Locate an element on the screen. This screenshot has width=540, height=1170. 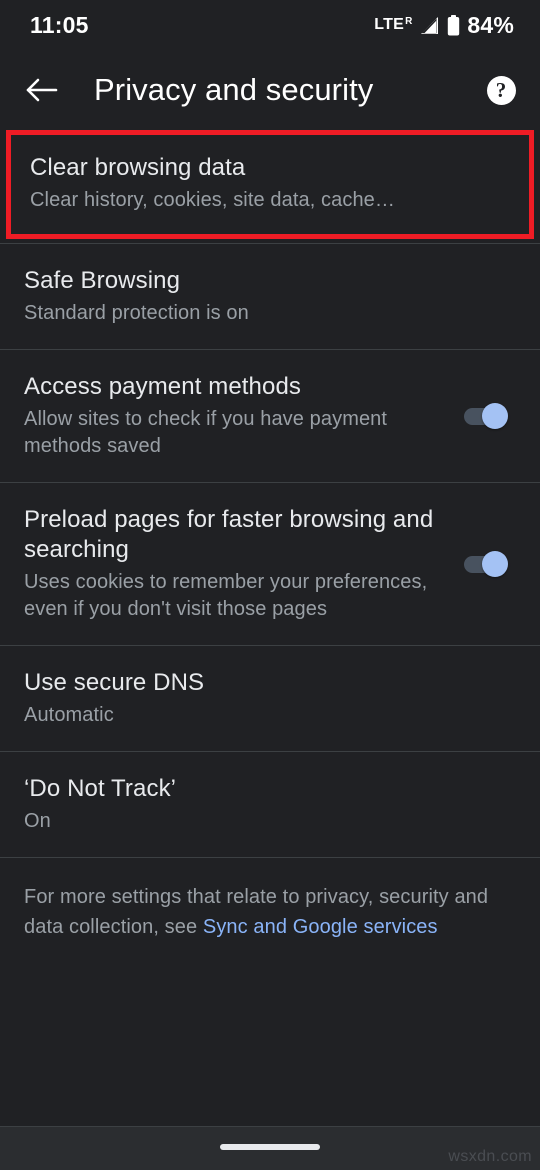
toggle-preload-pages is located at coordinates (486, 564).